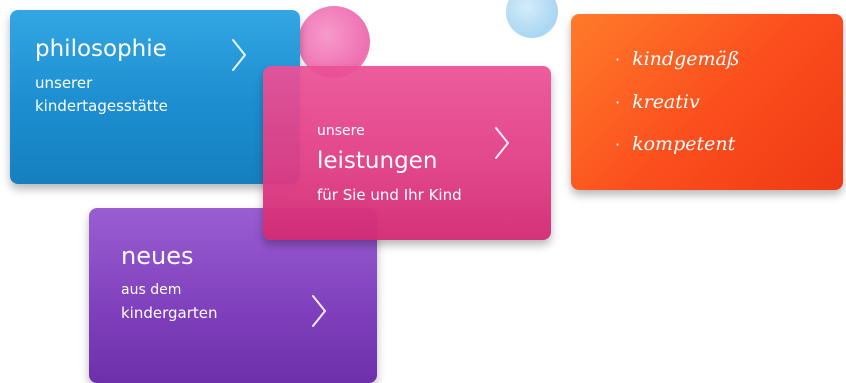  What do you see at coordinates (377, 161) in the screenshot?
I see `leistungen-title: leistungen` at bounding box center [377, 161].